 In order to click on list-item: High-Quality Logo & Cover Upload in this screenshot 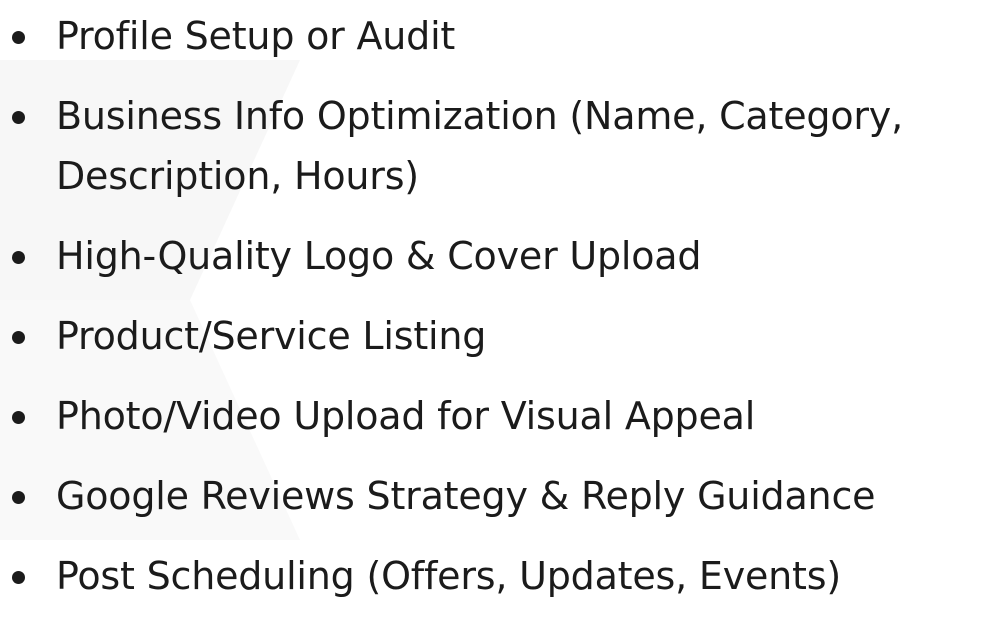, I will do `click(503, 256)`.